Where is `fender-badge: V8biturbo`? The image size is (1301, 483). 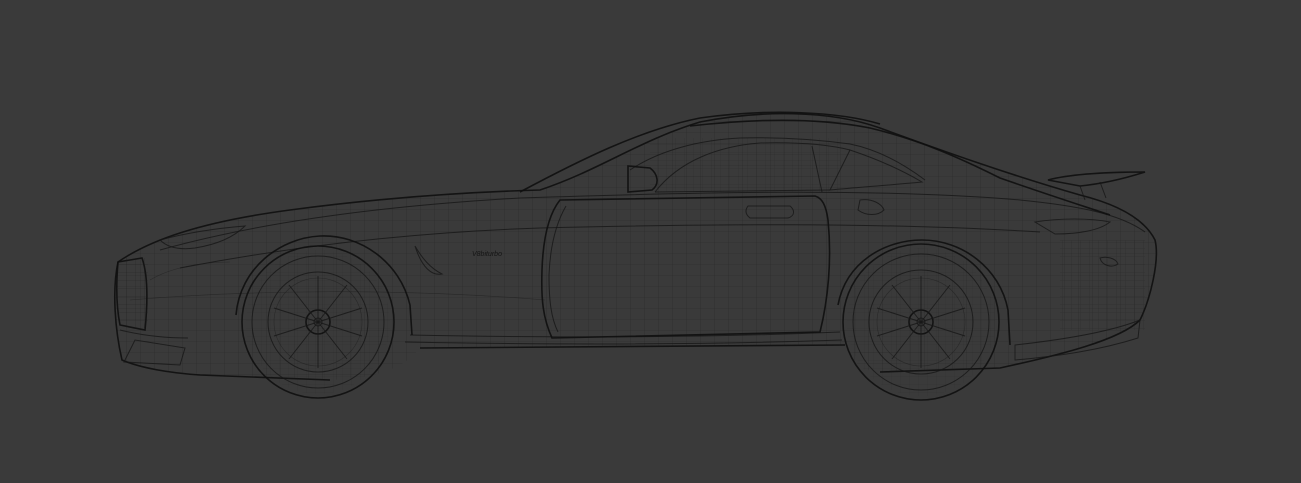 fender-badge: V8biturbo is located at coordinates (487, 254).